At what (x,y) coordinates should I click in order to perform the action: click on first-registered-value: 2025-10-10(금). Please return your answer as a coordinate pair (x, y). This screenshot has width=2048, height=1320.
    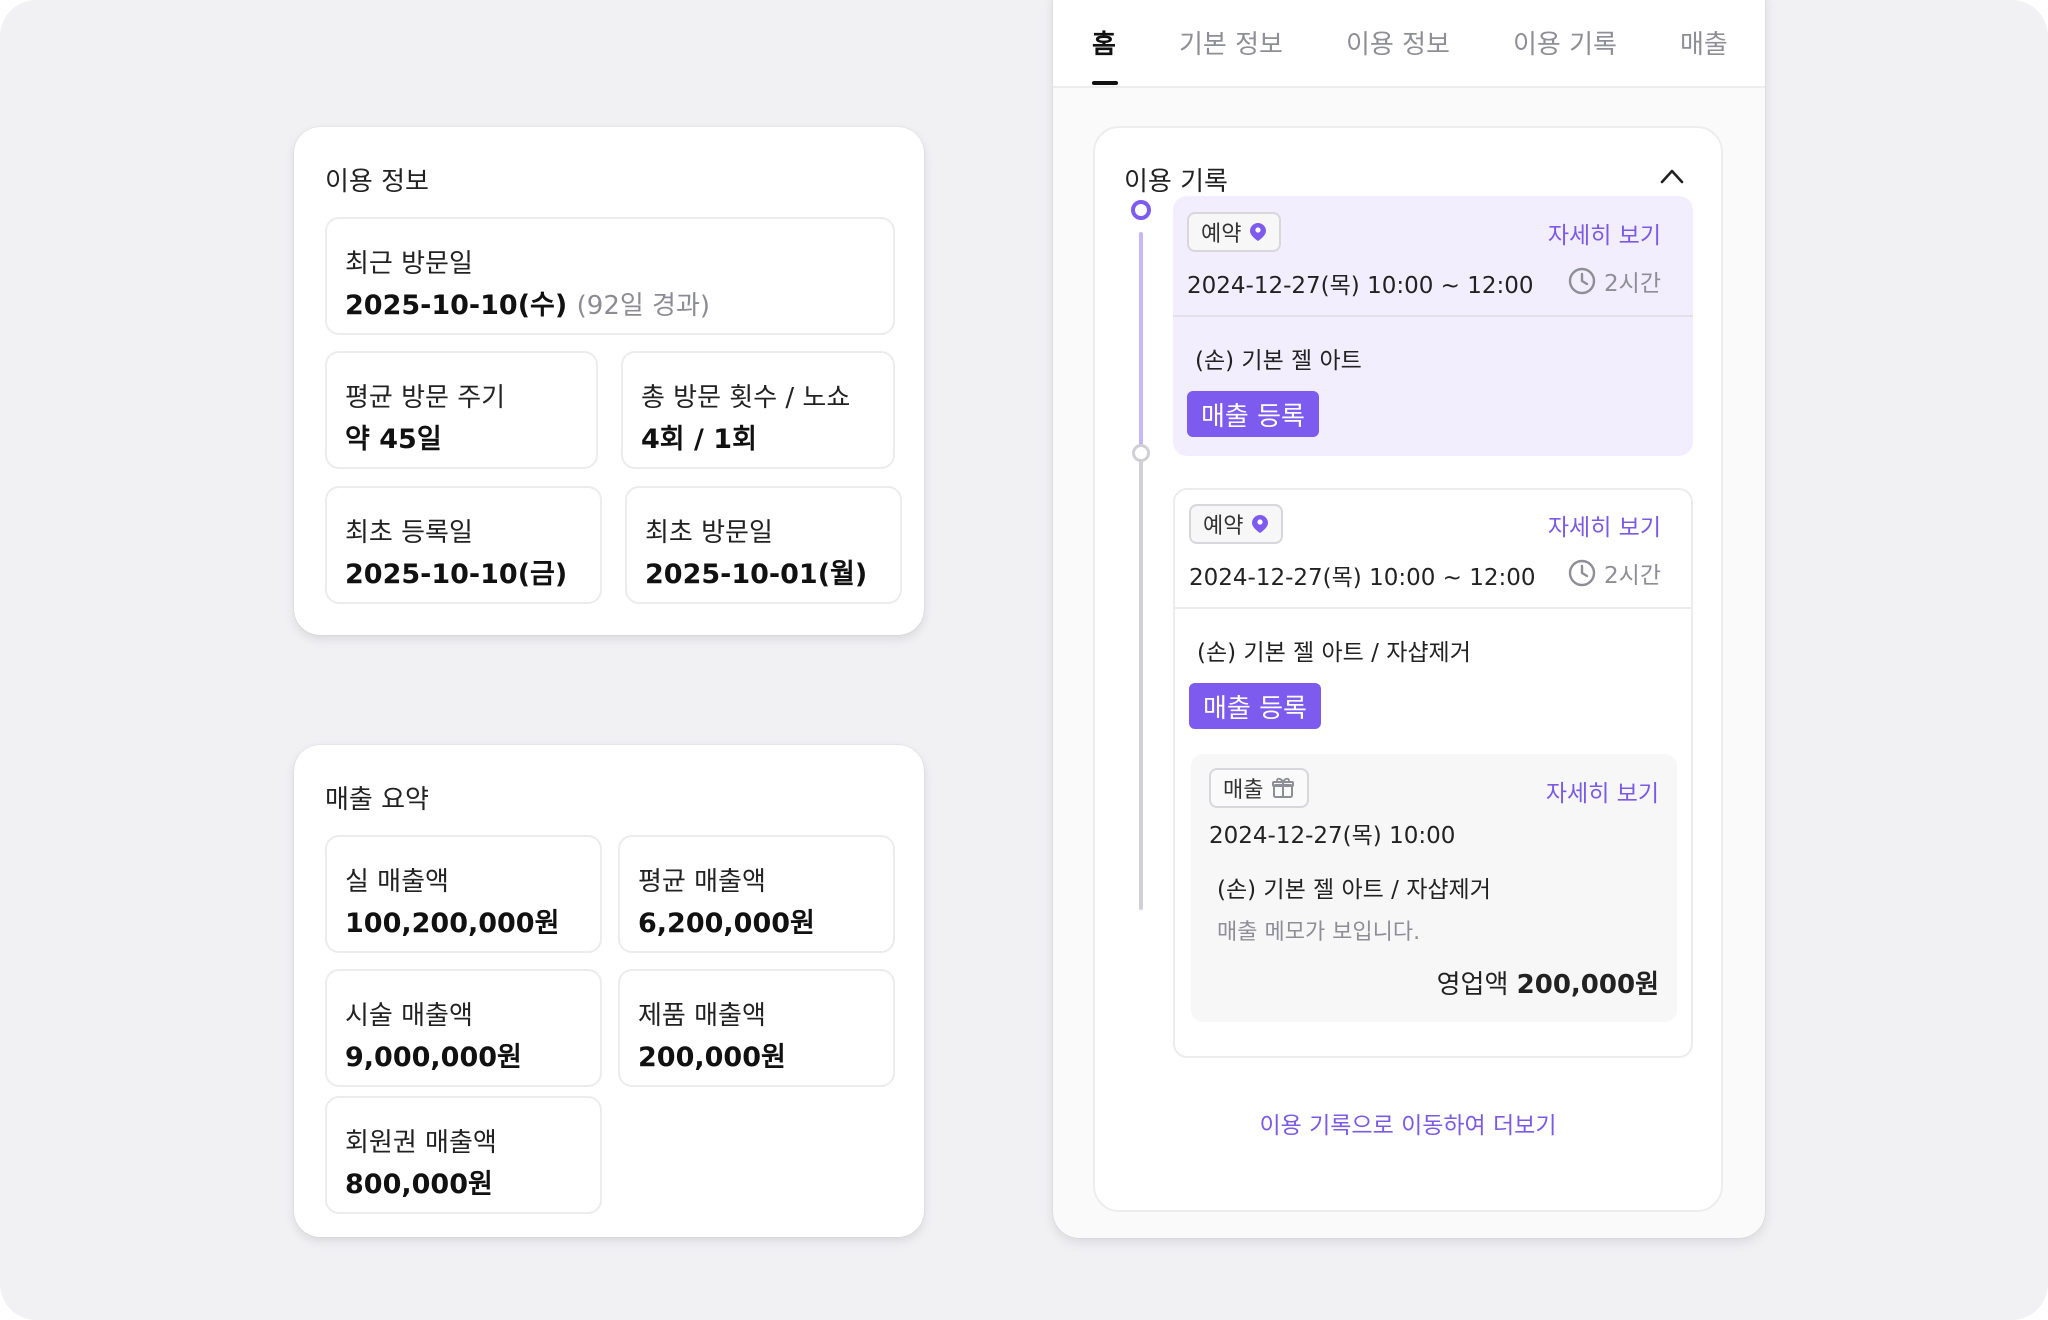
    Looking at the image, I should click on (456, 574).